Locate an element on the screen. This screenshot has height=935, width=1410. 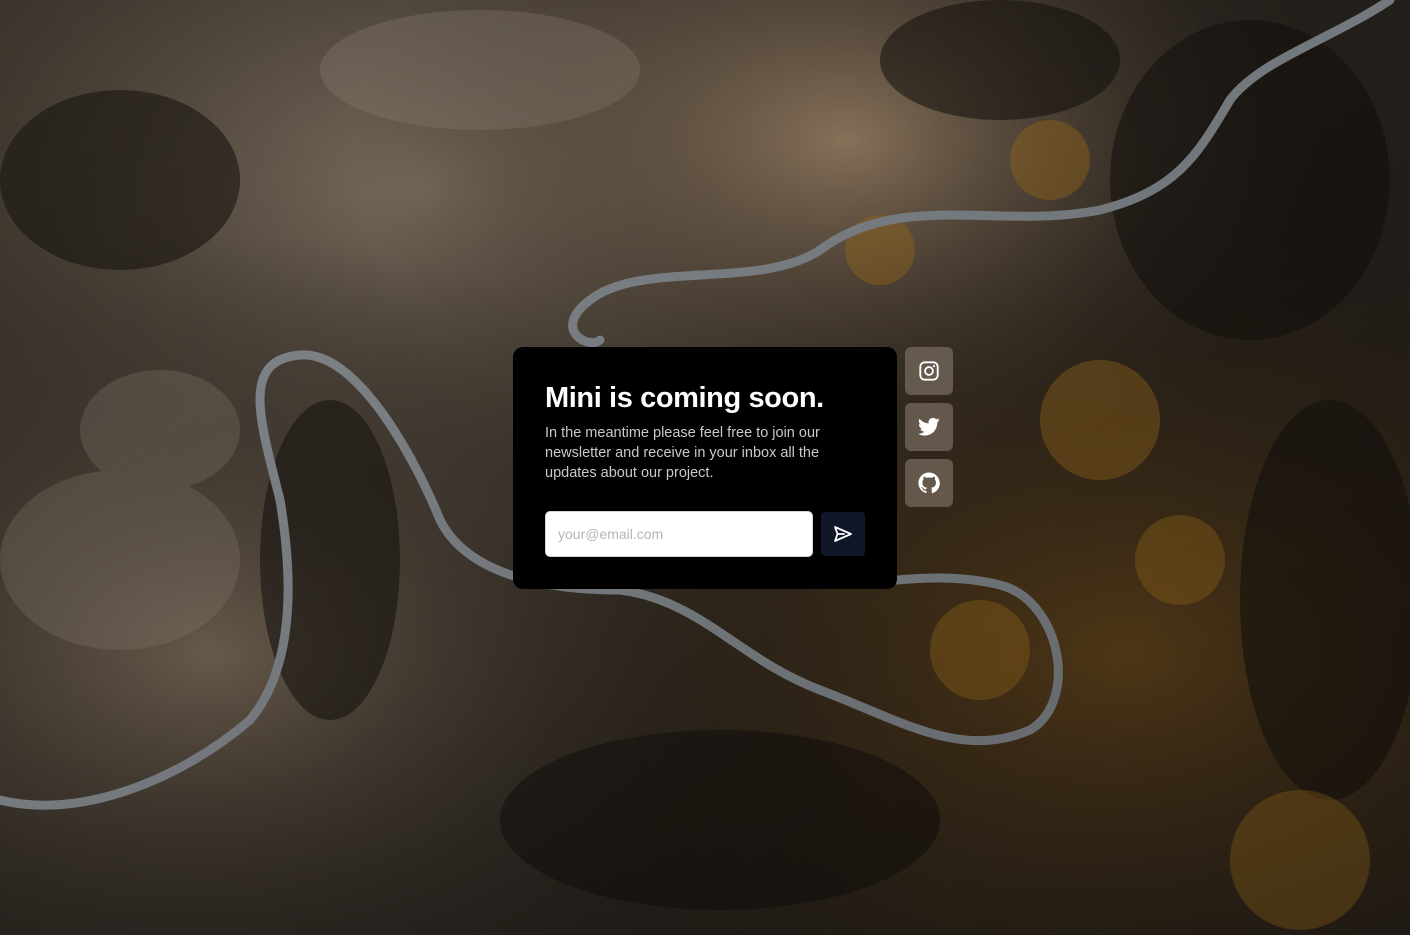
instagram-icon is located at coordinates (929, 371).